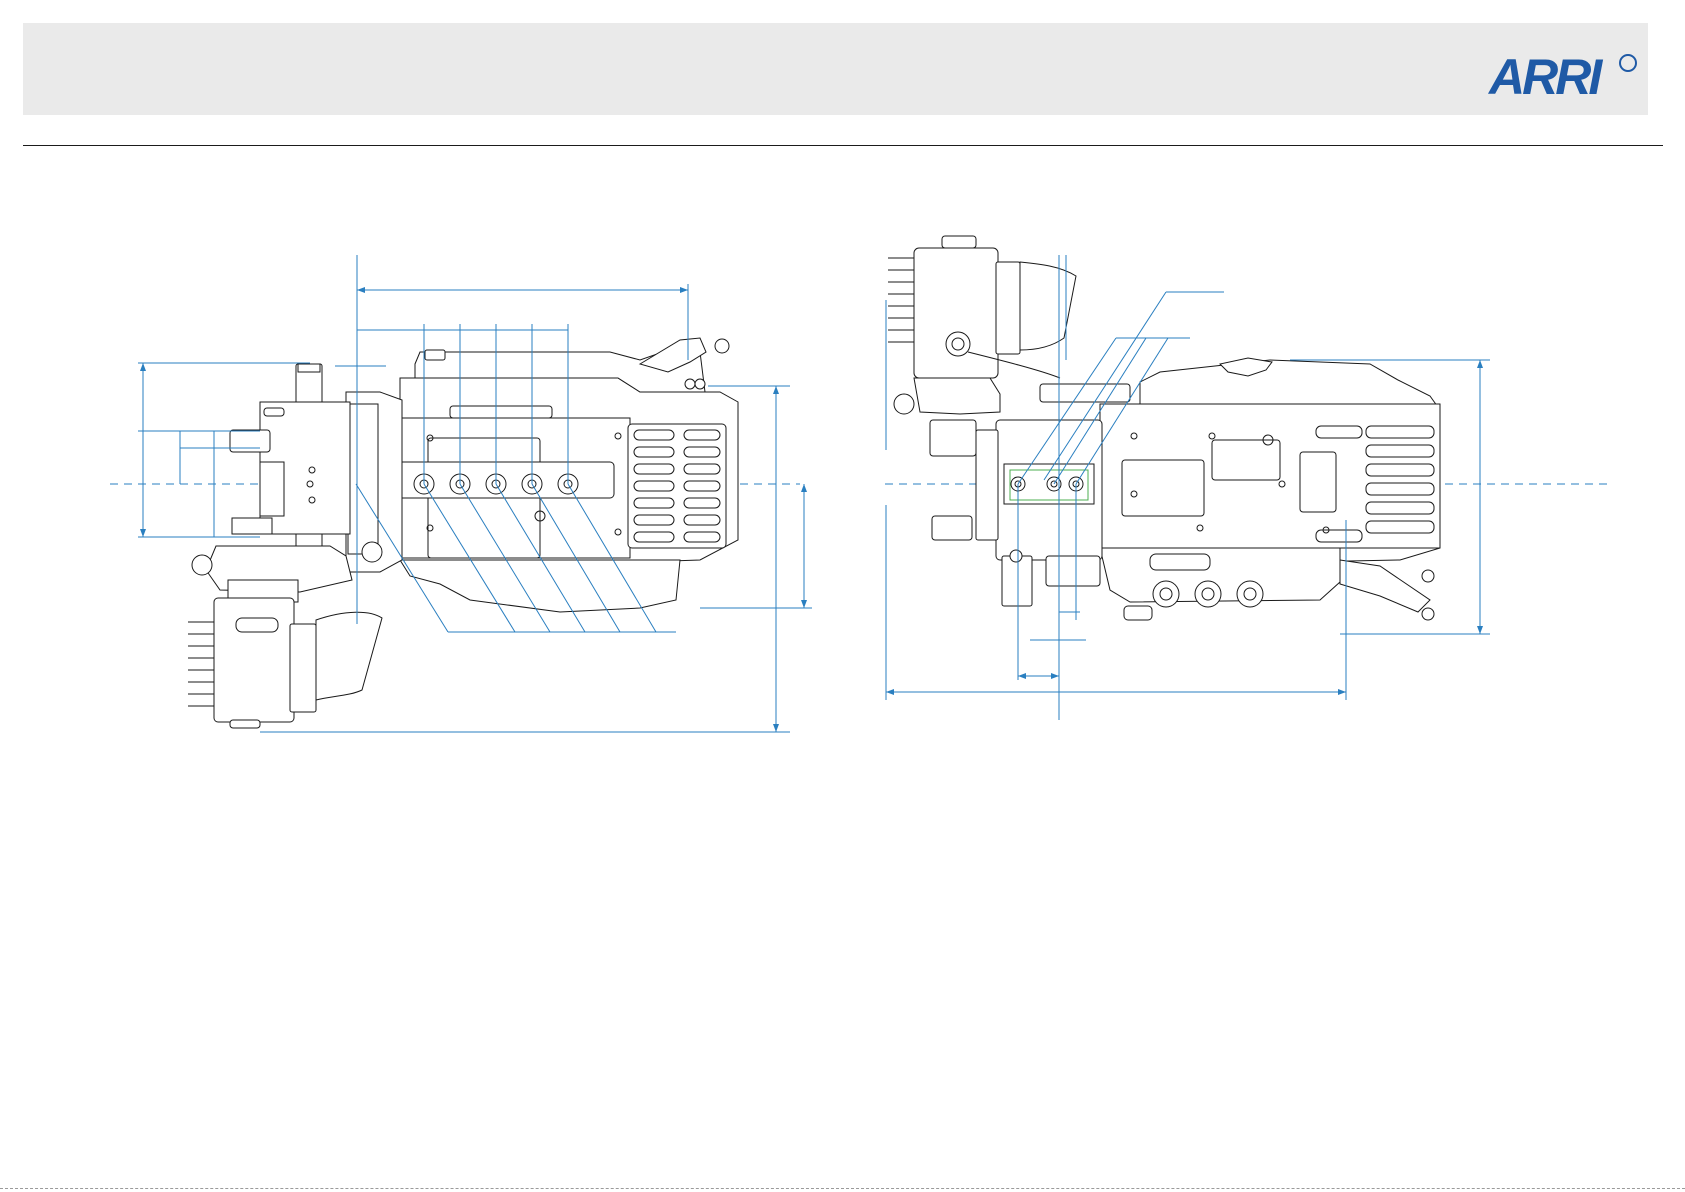 The image size is (1685, 1192). What do you see at coordinates (677, 486) in the screenshot?
I see `vent-grille` at bounding box center [677, 486].